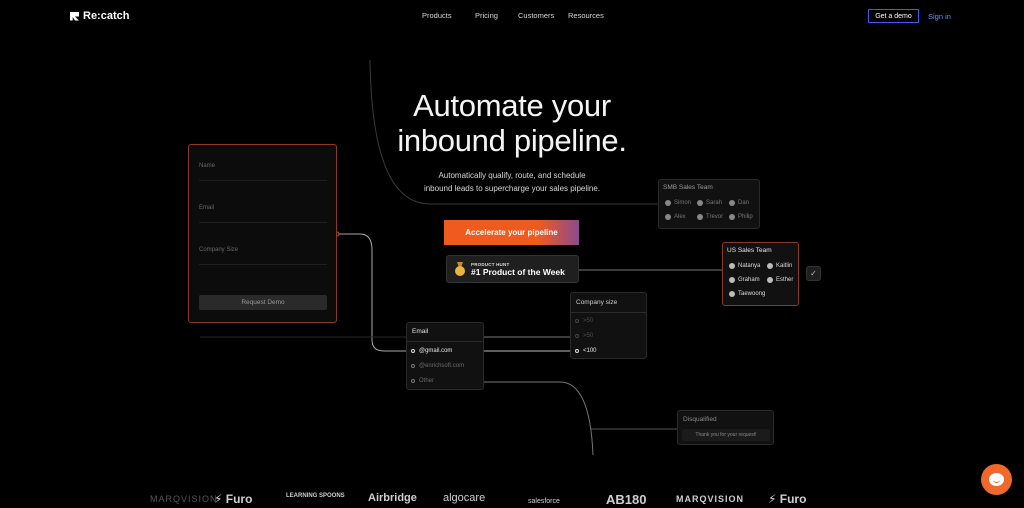  I want to click on member-name: Esther, so click(785, 280).